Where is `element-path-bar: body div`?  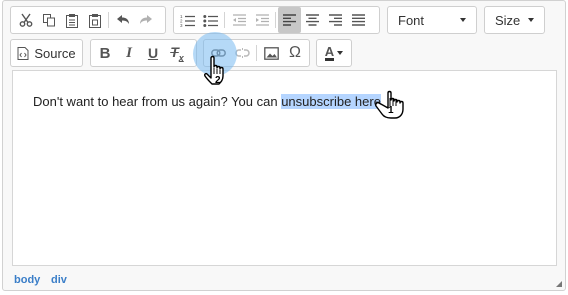
element-path-bar: body div is located at coordinates (284, 280).